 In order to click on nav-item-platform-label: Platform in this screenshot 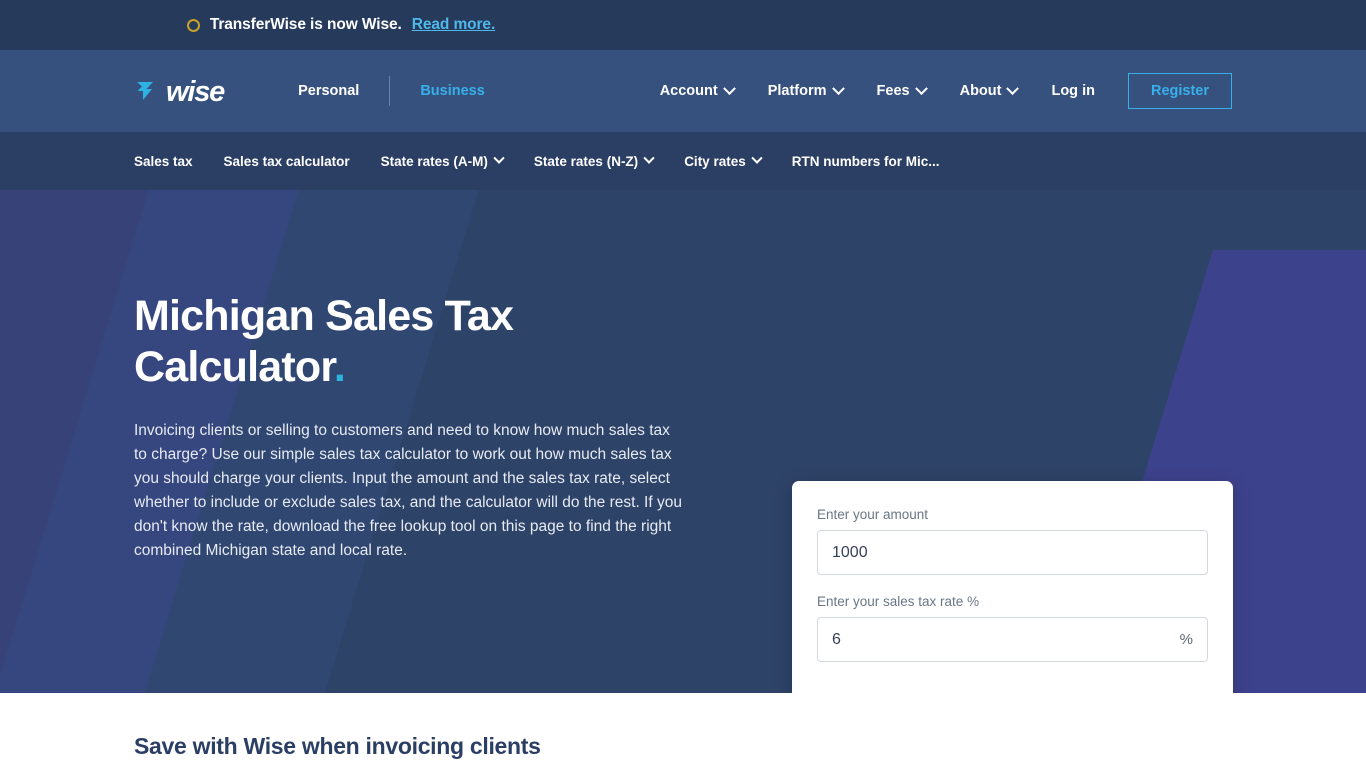, I will do `click(797, 91)`.